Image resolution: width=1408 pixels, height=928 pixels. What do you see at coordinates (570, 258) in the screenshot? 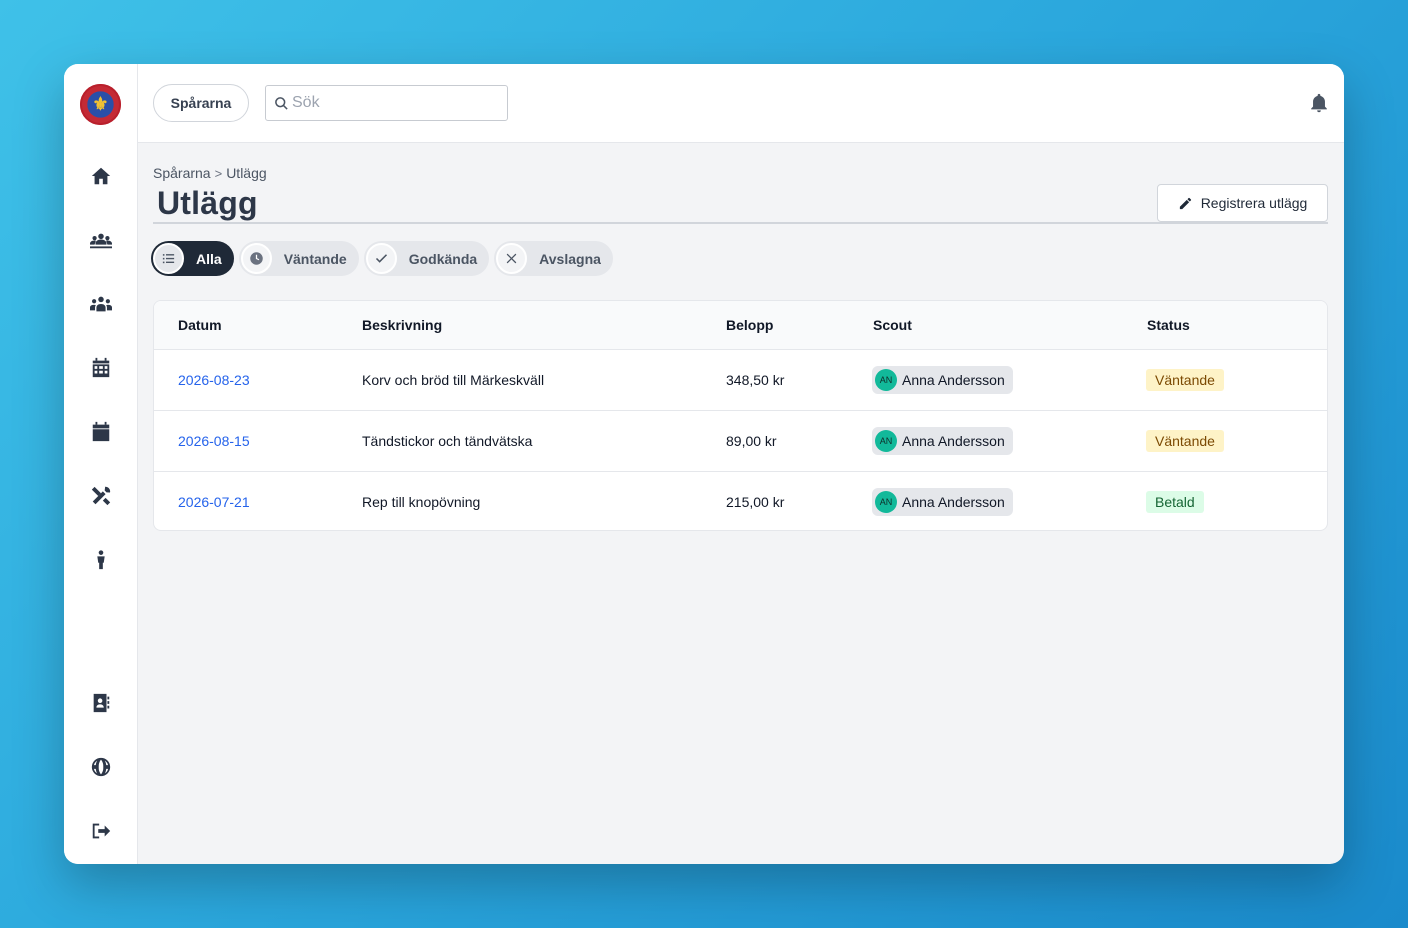
I see `filter-rejected-label: Avslagna` at bounding box center [570, 258].